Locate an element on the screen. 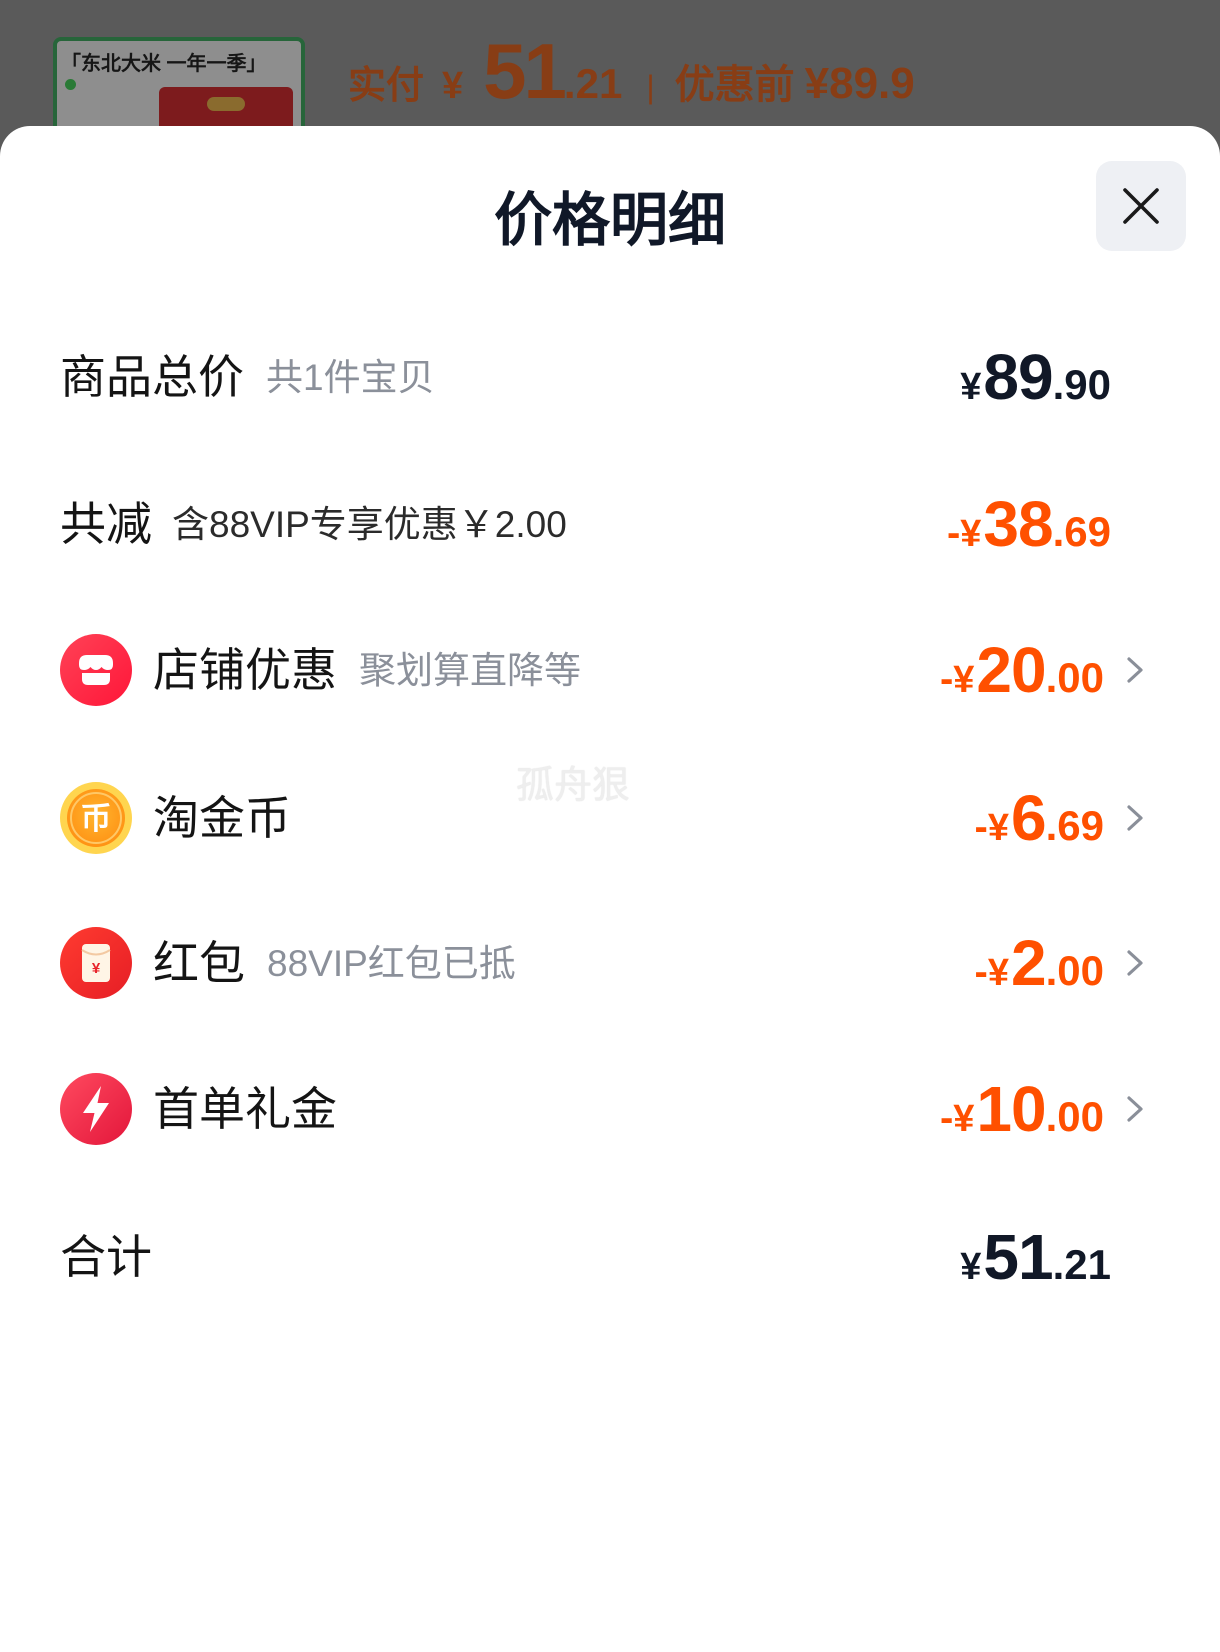  coin-icon: 币 is located at coordinates (96, 818).